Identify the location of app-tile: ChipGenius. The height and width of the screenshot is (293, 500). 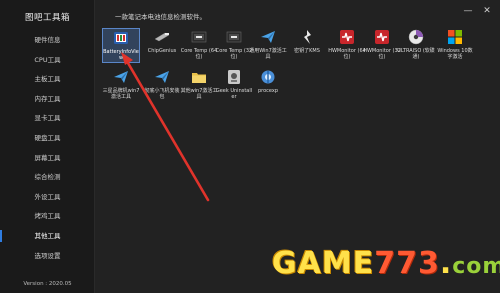
(162, 41).